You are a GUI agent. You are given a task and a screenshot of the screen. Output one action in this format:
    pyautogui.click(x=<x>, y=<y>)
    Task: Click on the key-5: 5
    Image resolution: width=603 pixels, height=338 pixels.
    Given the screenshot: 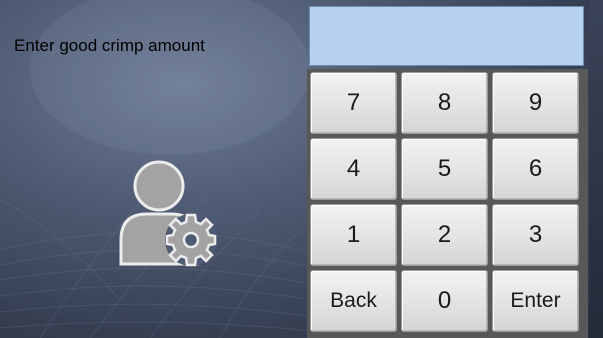 What is the action you would take?
    pyautogui.click(x=444, y=169)
    